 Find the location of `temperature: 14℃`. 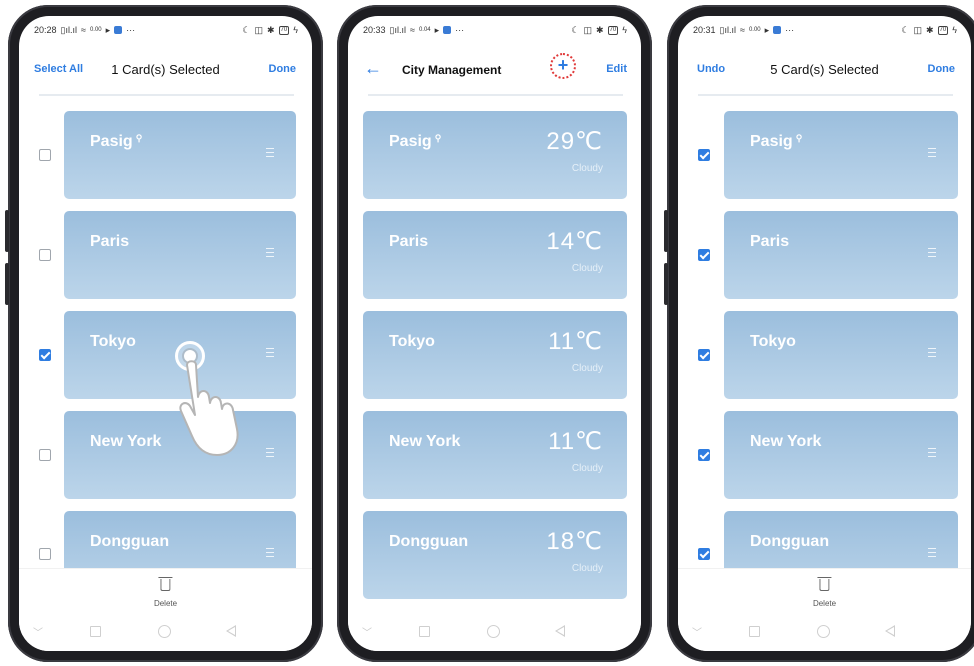

temperature: 14℃ is located at coordinates (574, 241).